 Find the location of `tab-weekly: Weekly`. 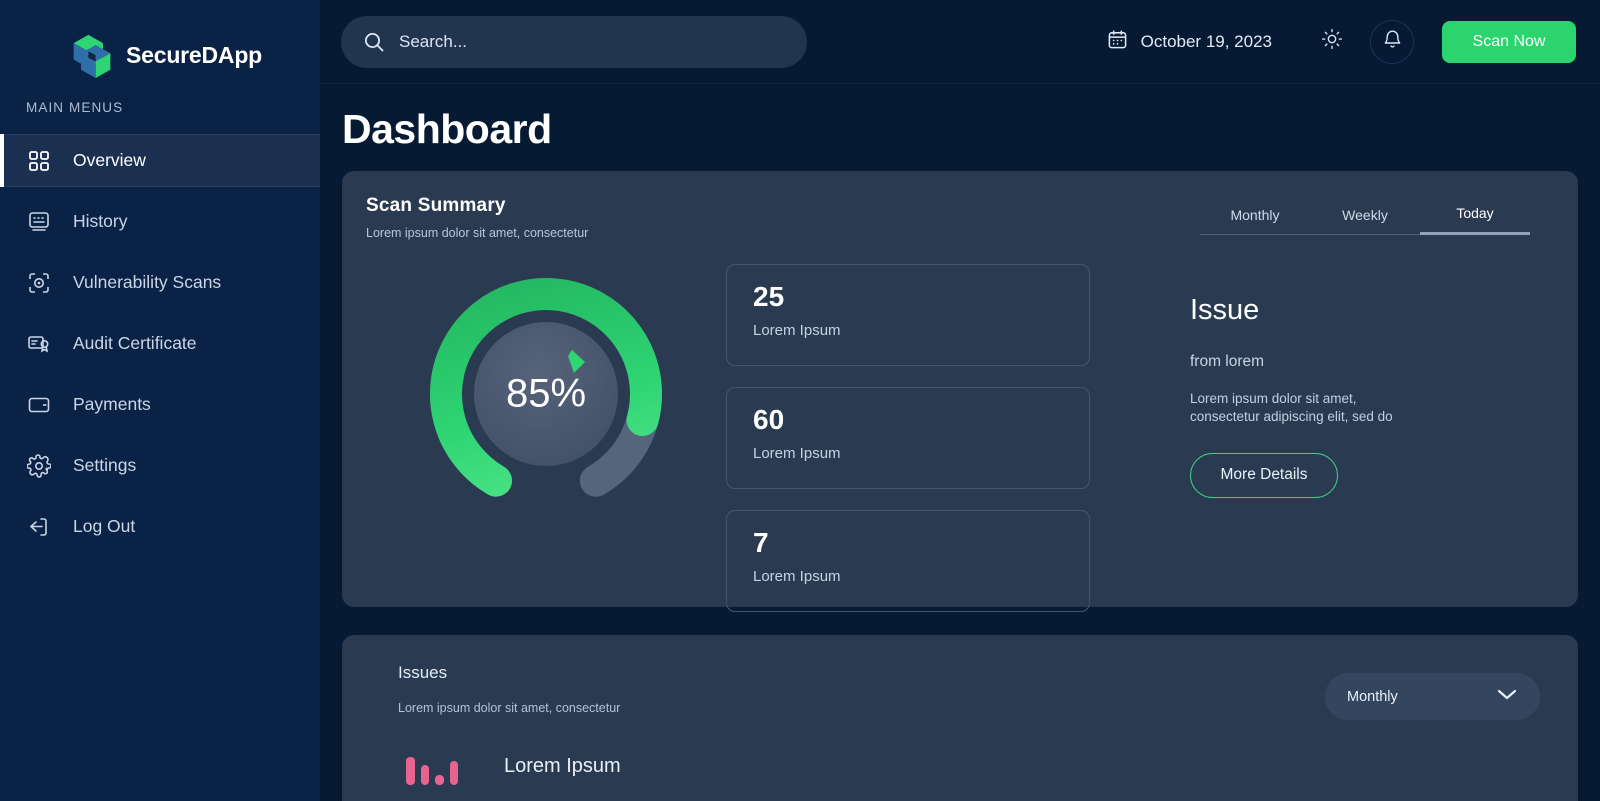

tab-weekly: Weekly is located at coordinates (1365, 221).